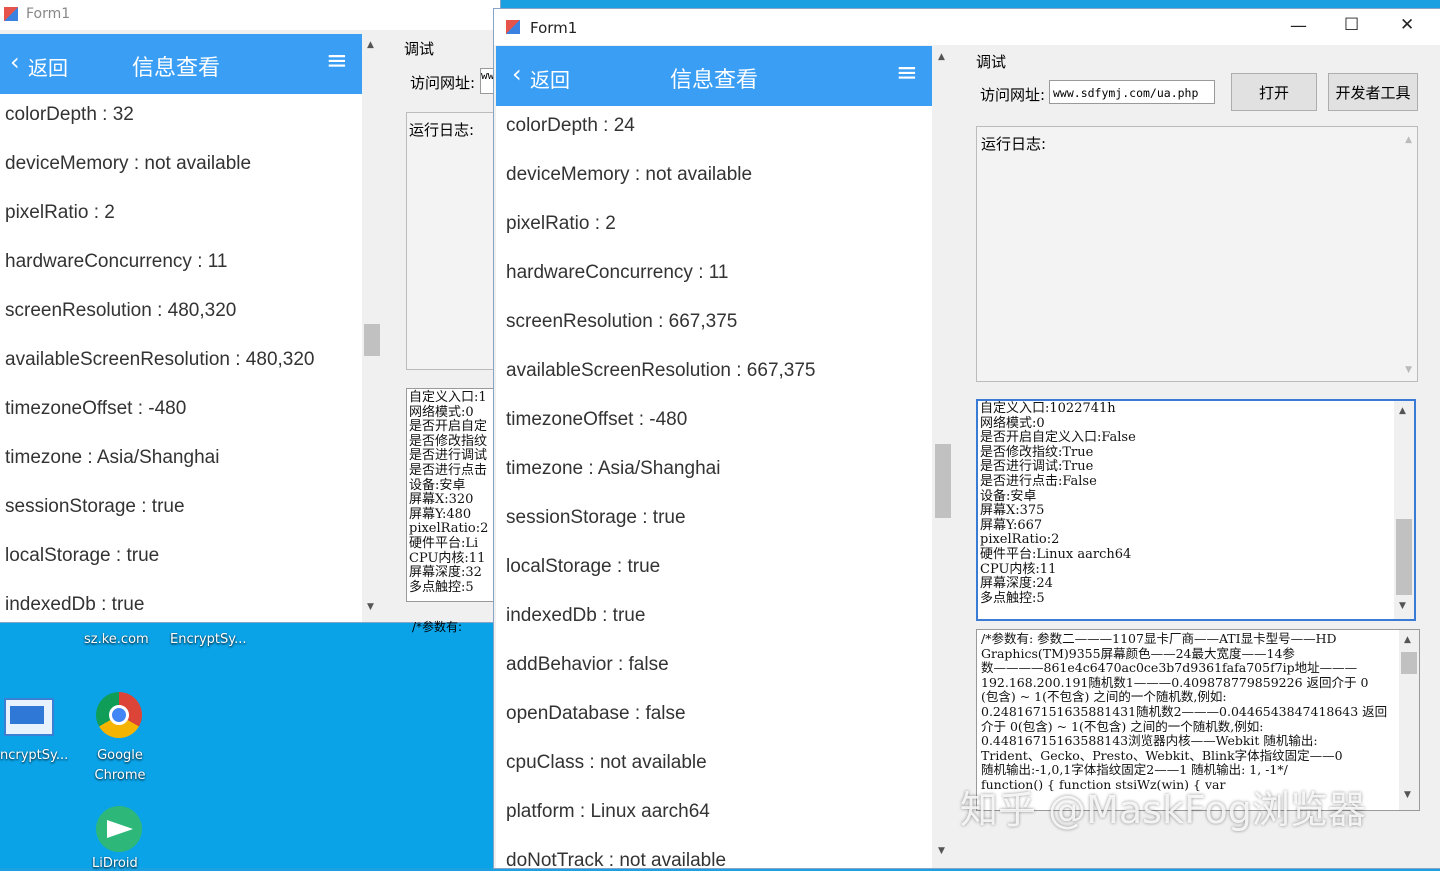  Describe the element at coordinates (1132, 92) in the screenshot. I see `url-input: www.sdfymj.com/ua.php` at that location.